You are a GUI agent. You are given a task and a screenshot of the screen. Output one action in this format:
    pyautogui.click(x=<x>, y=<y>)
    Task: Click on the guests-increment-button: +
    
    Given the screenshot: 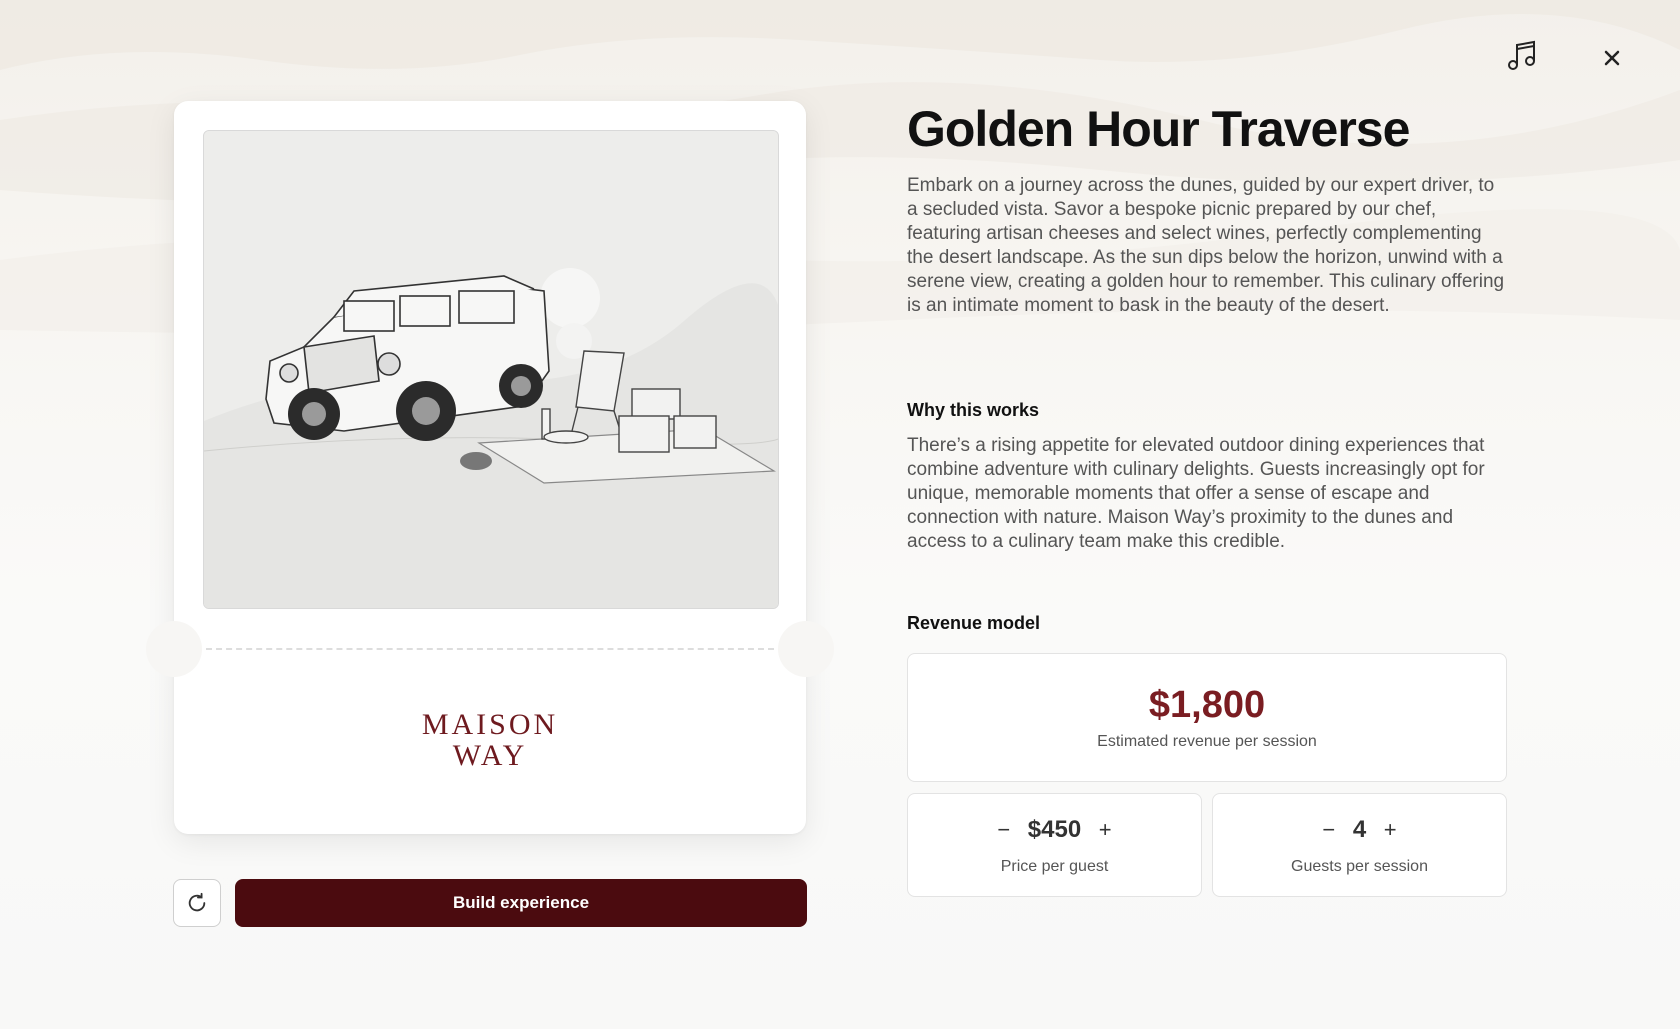 What is the action you would take?
    pyautogui.click(x=1390, y=830)
    